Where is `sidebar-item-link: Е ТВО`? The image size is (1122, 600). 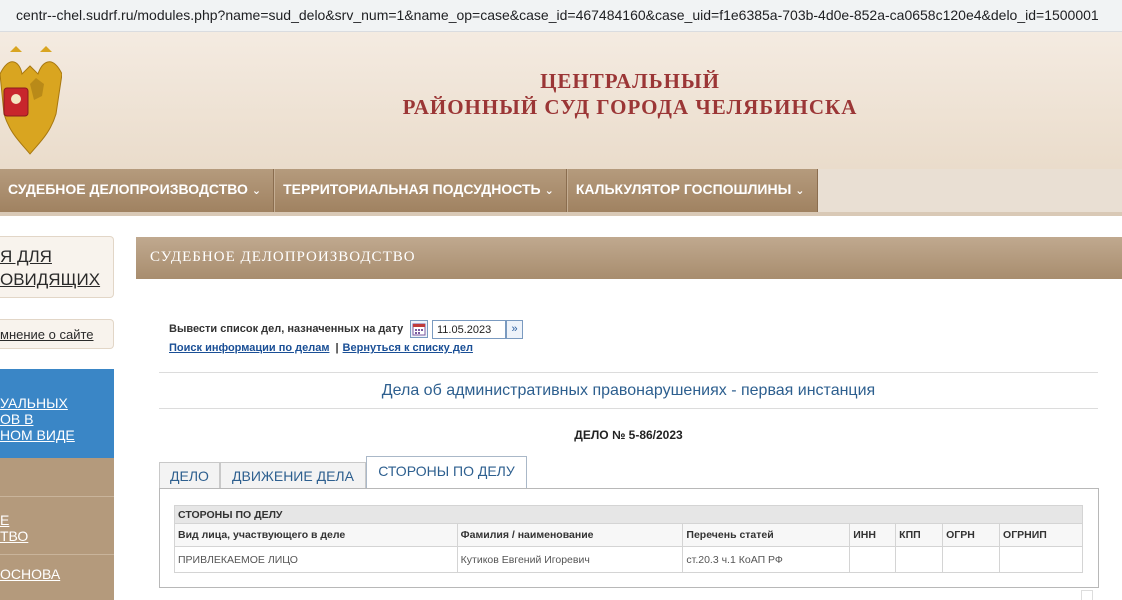
sidebar-item-link: Е ТВО is located at coordinates (14, 528).